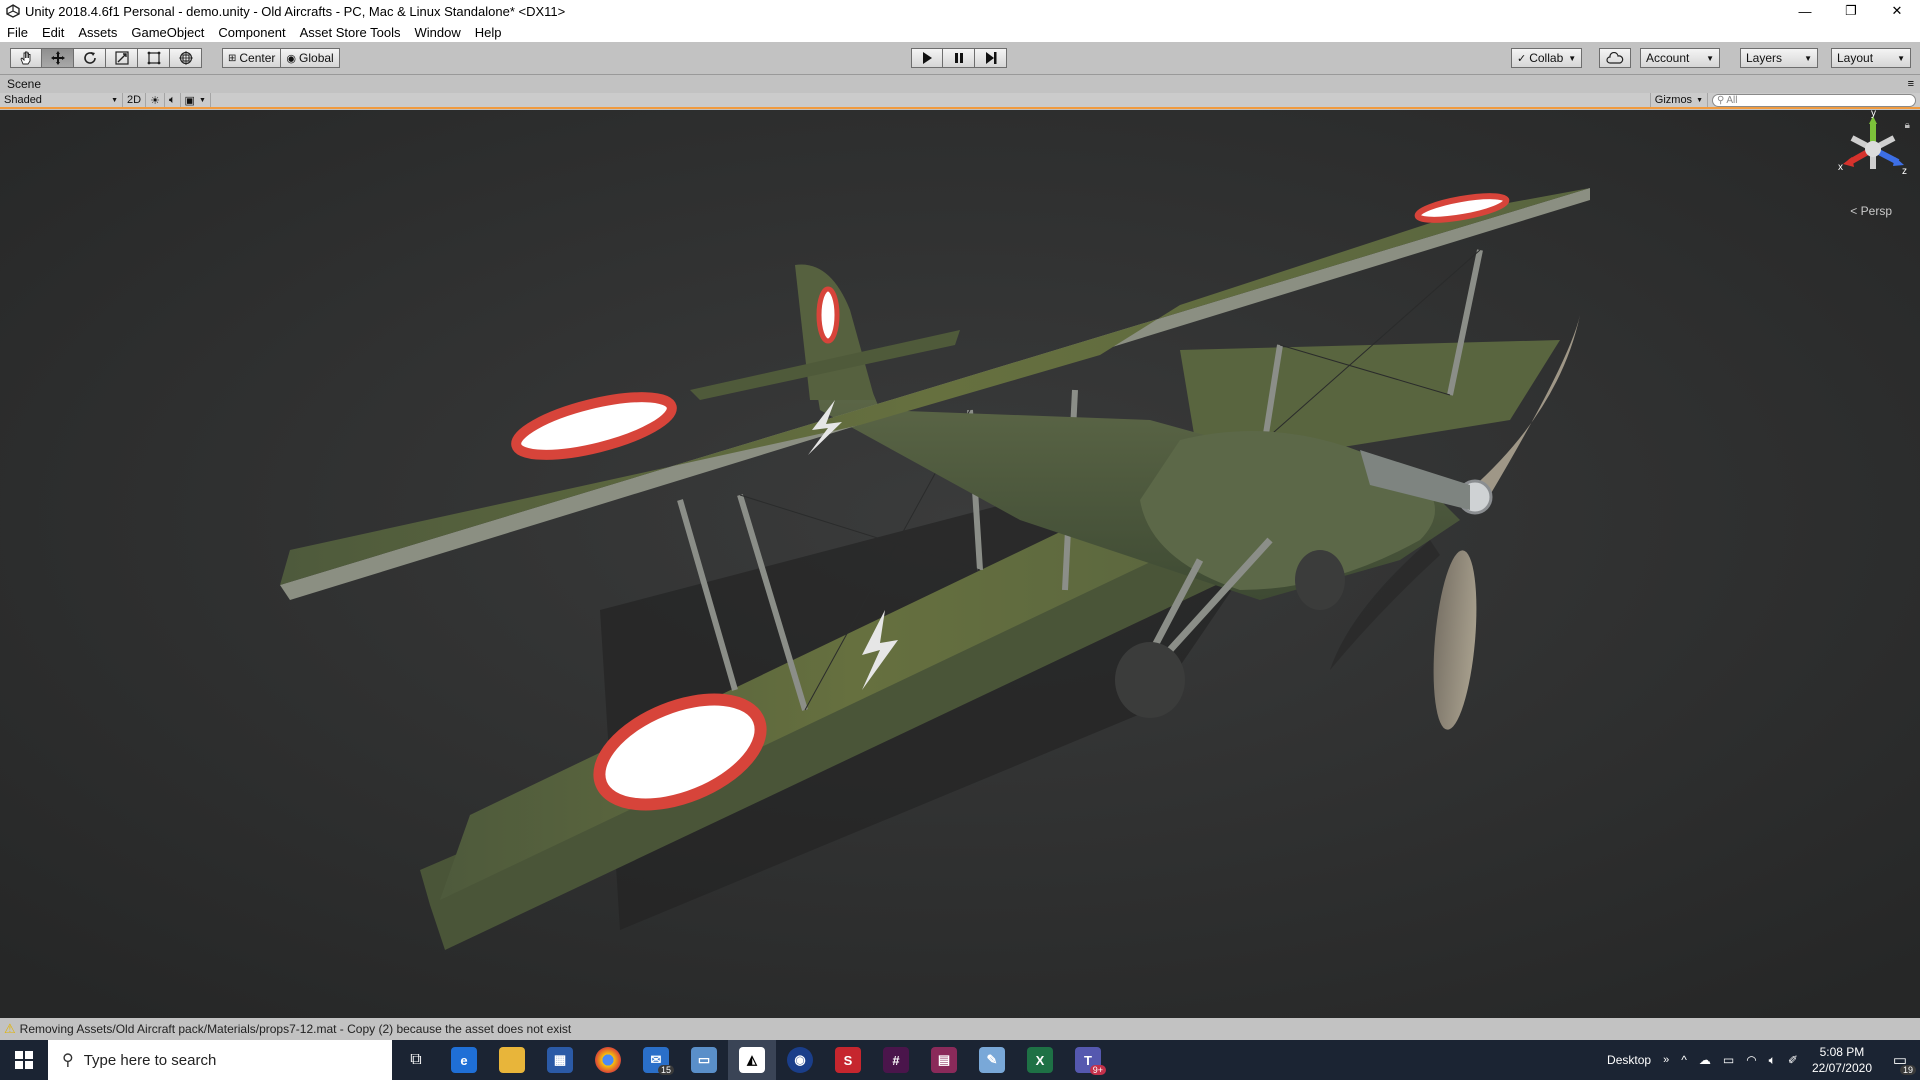 This screenshot has height=1080, width=1920. What do you see at coordinates (53, 32) in the screenshot?
I see `menu-edit: Edit` at bounding box center [53, 32].